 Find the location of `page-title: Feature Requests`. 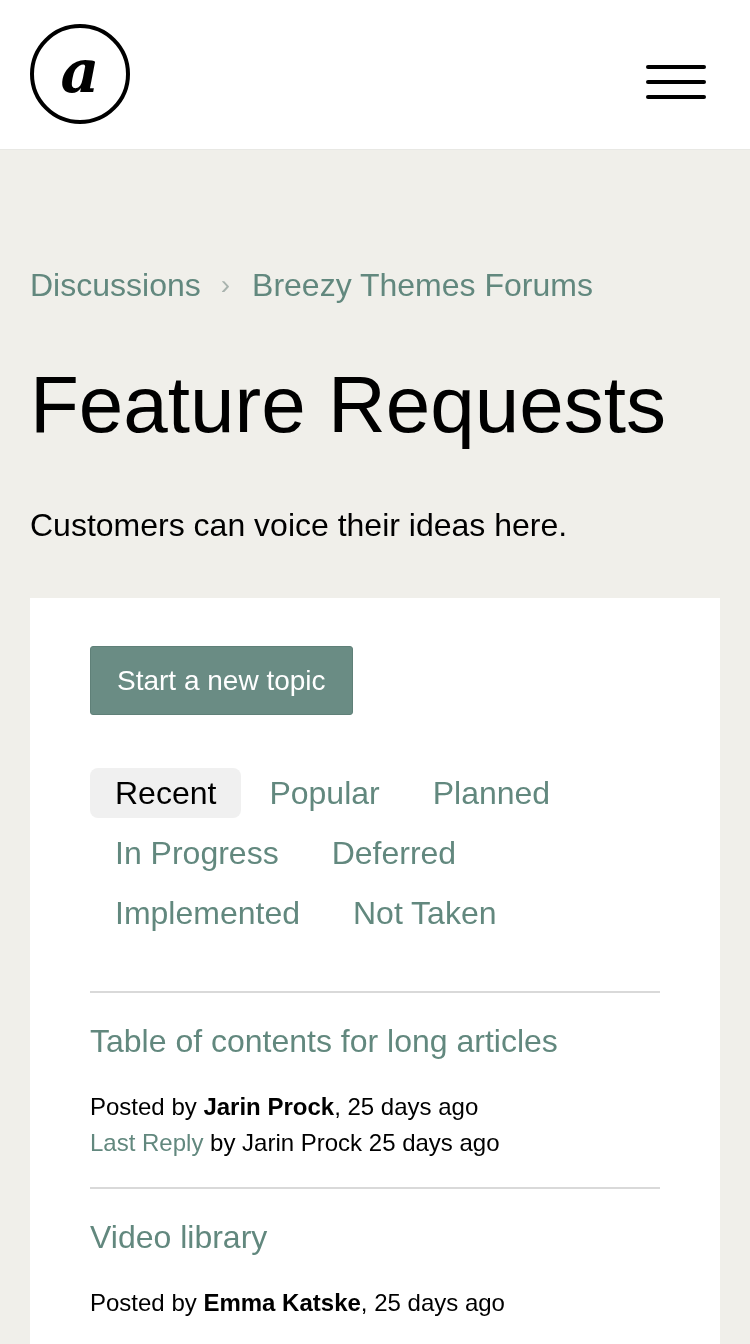

page-title: Feature Requests is located at coordinates (348, 405).